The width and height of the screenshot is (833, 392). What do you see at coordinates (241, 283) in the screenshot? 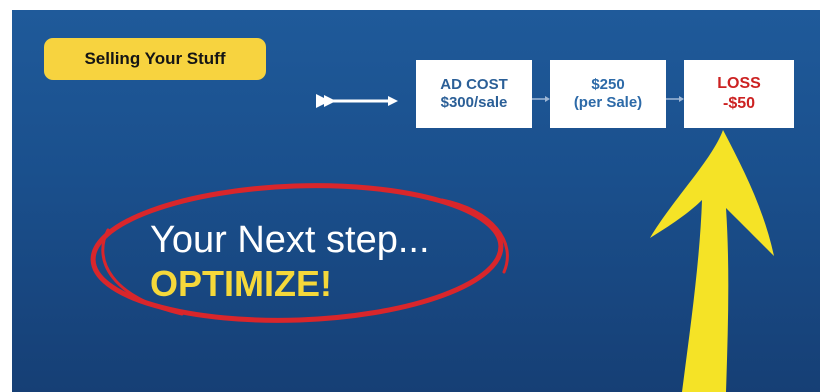
I see `headline-line-2: OPTIMIZE!` at bounding box center [241, 283].